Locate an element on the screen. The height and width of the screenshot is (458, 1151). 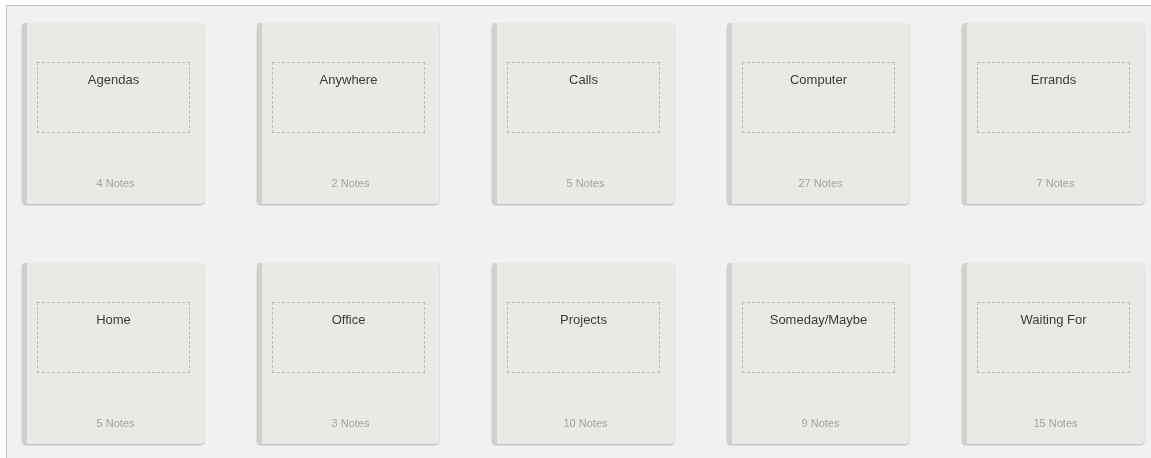
notebook-title: Office is located at coordinates (348, 320).